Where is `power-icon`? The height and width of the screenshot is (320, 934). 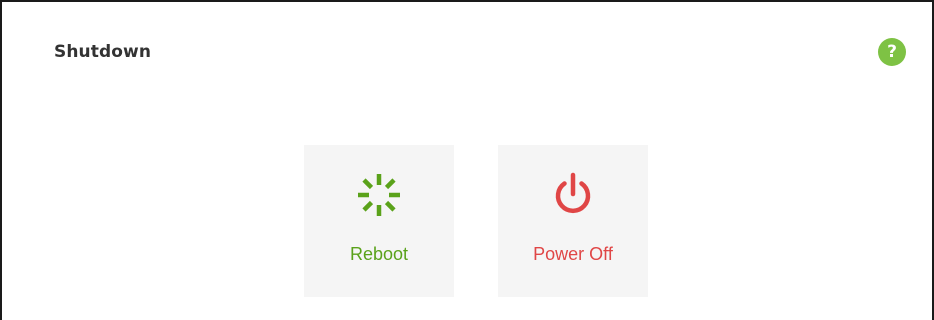
power-icon is located at coordinates (573, 193).